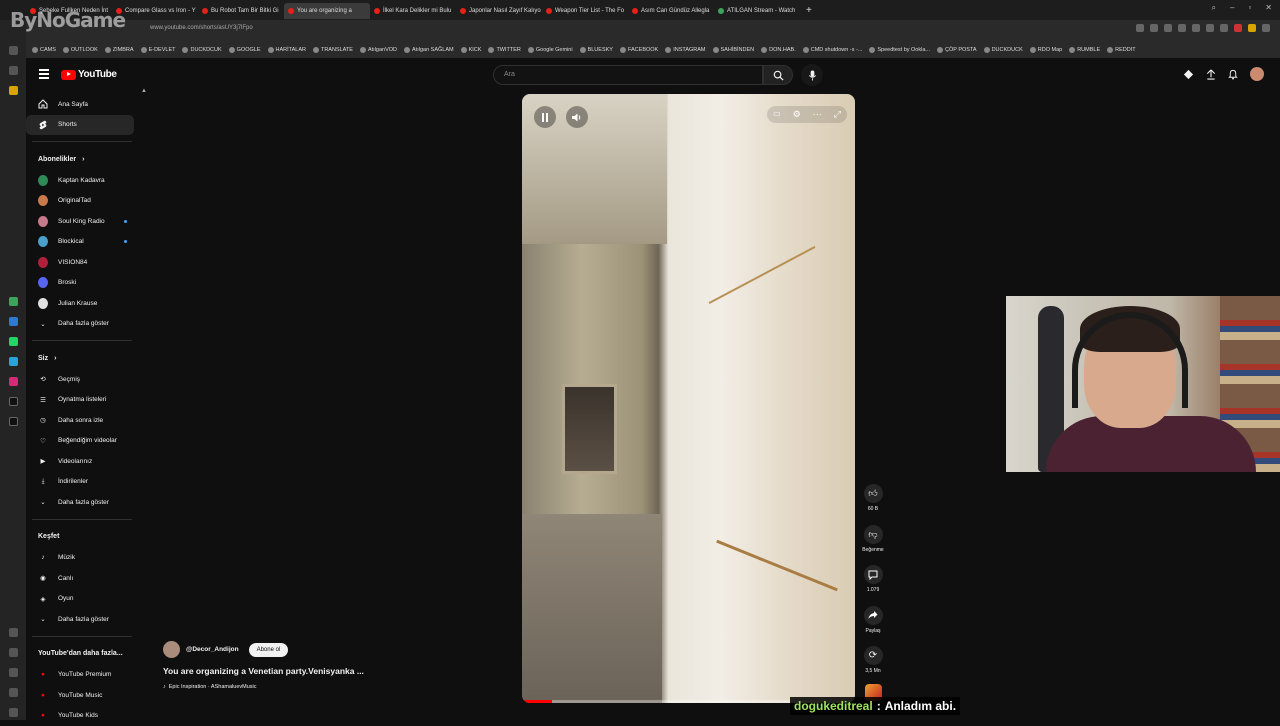 Image resolution: width=1280 pixels, height=726 pixels. I want to click on bookmark-item: SAHİBİNDEN, so click(734, 50).